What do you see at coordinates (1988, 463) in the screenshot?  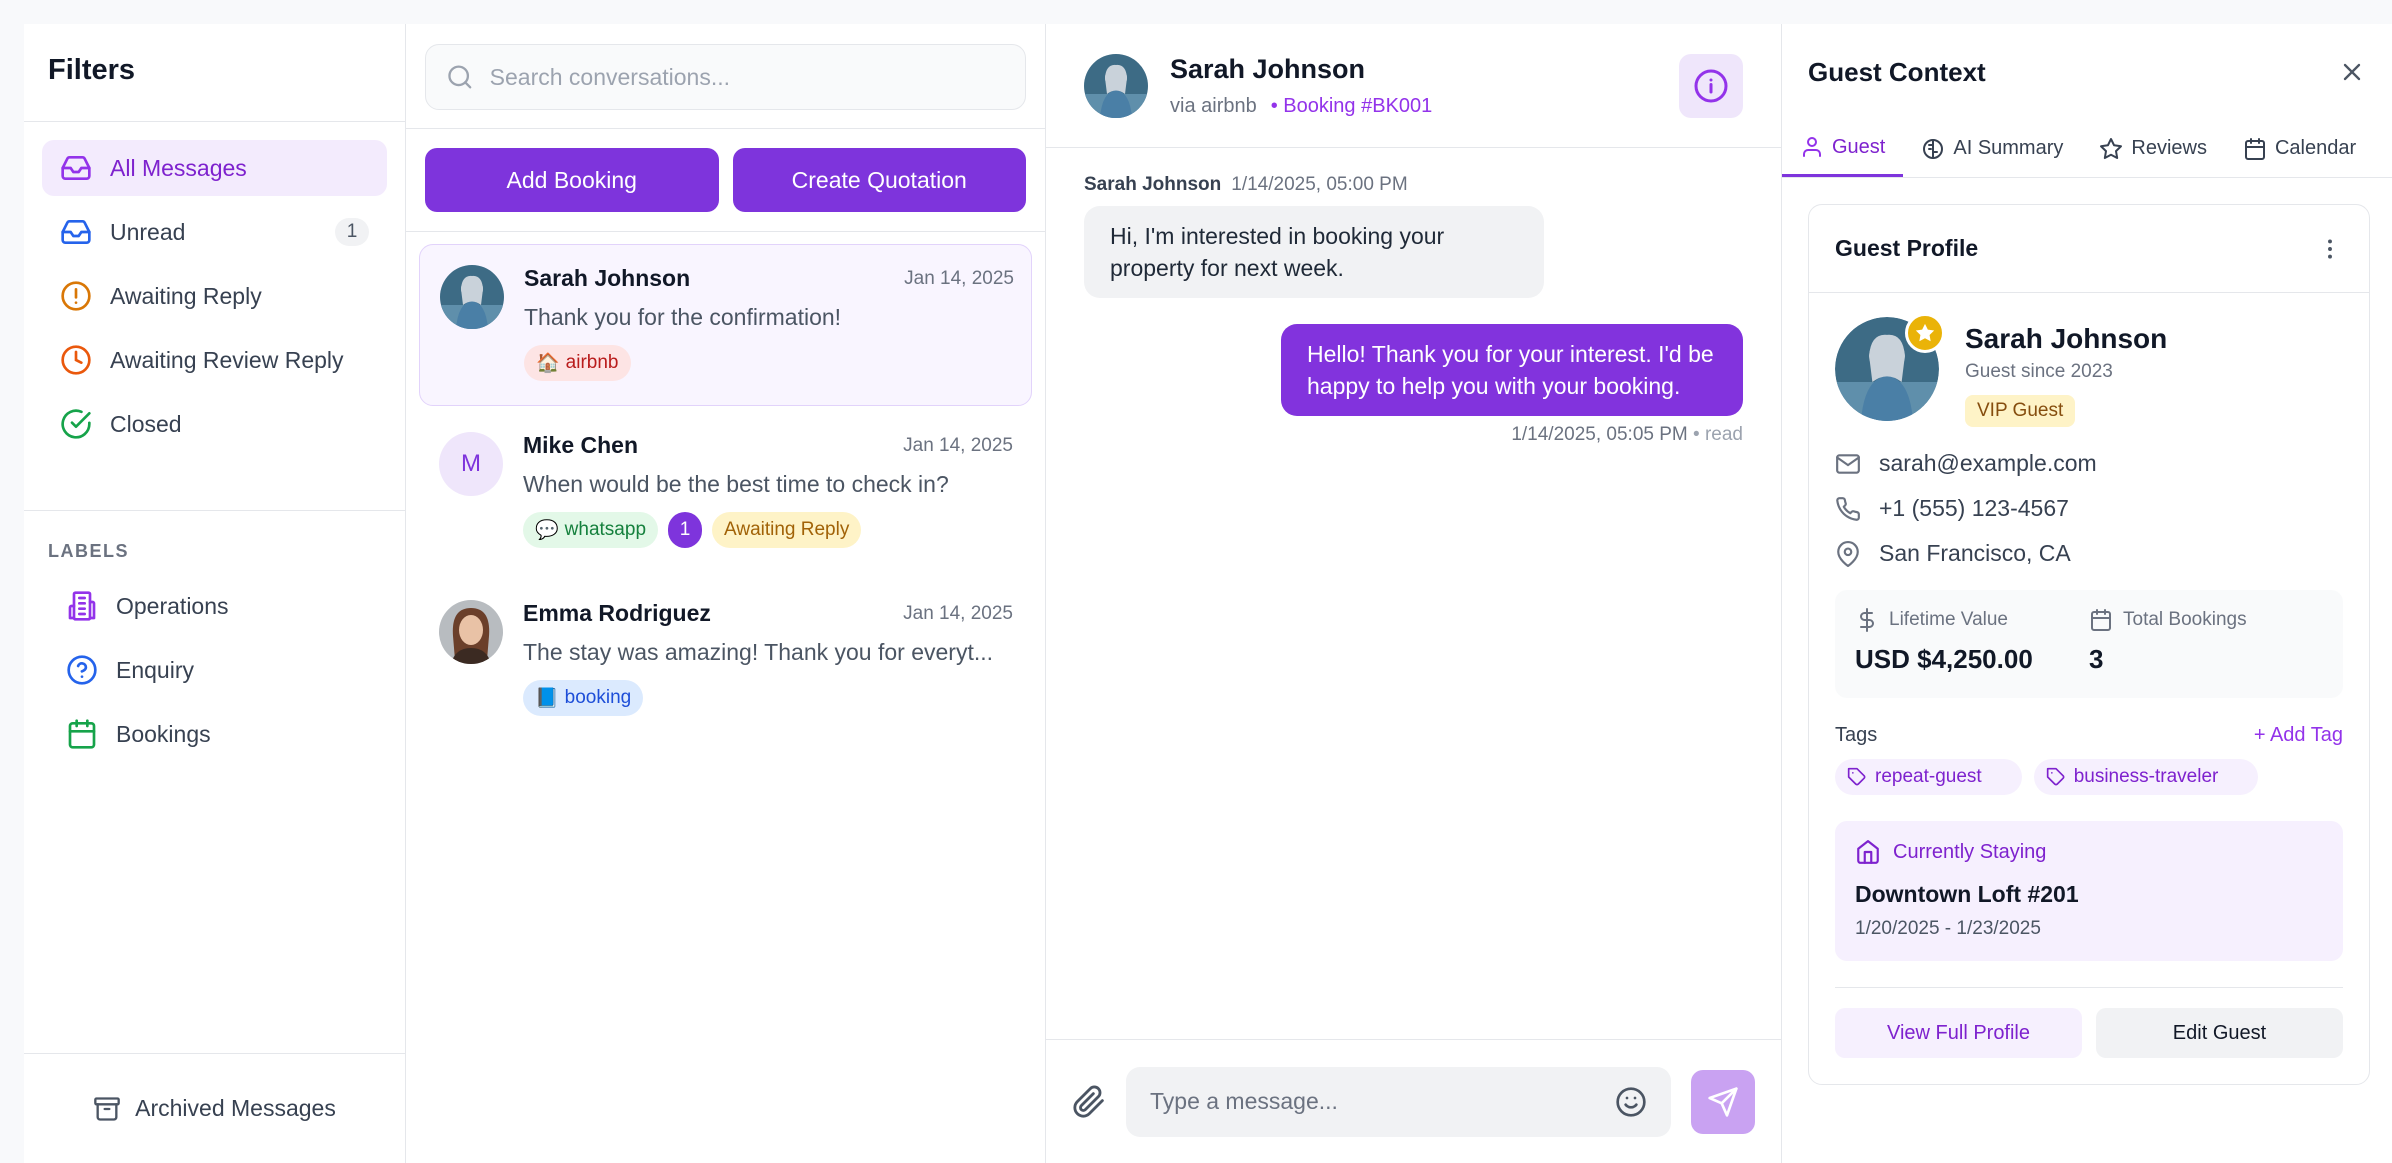 I see `email-text: sarah@example.com` at bounding box center [1988, 463].